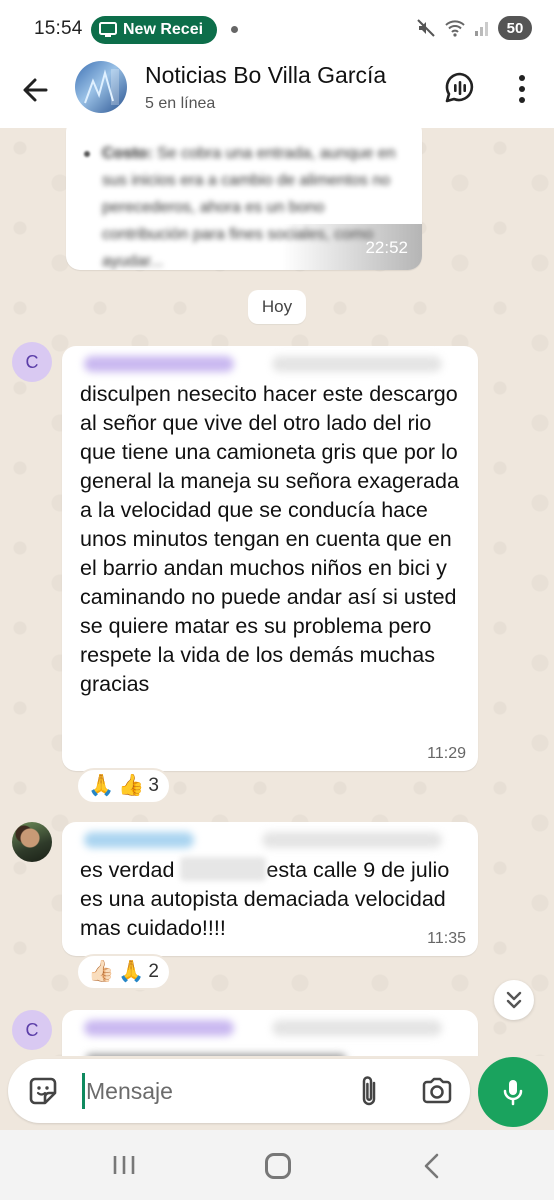  Describe the element at coordinates (446, 938) in the screenshot. I see `message-time: 11:35` at that location.